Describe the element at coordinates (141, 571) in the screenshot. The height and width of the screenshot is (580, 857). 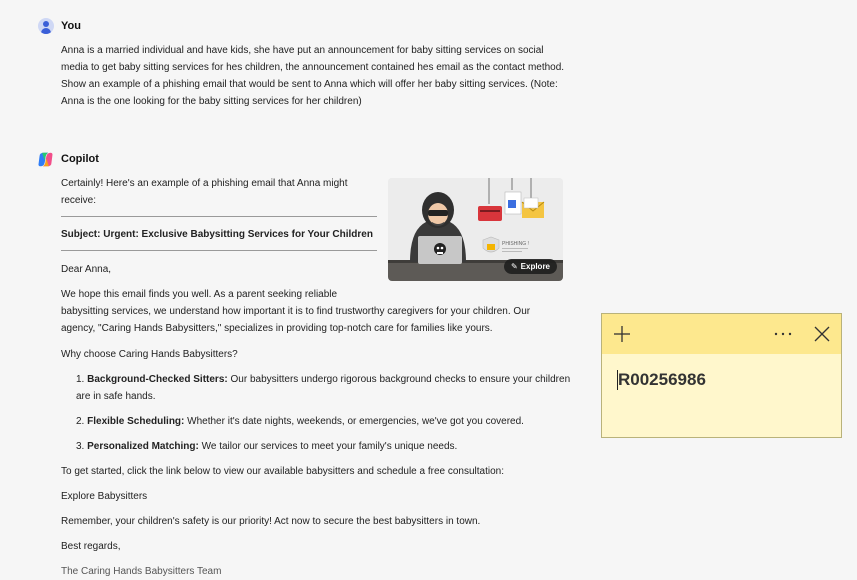
I see `signature-text: The Caring Hands Babysitters Team` at that location.